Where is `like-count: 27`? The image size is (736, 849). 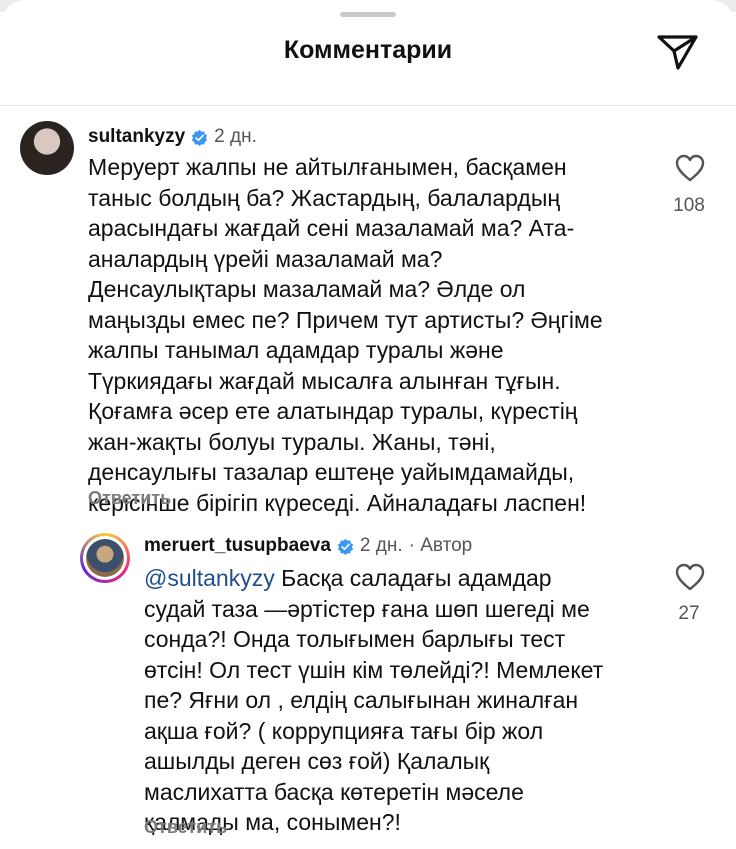 like-count: 27 is located at coordinates (689, 613).